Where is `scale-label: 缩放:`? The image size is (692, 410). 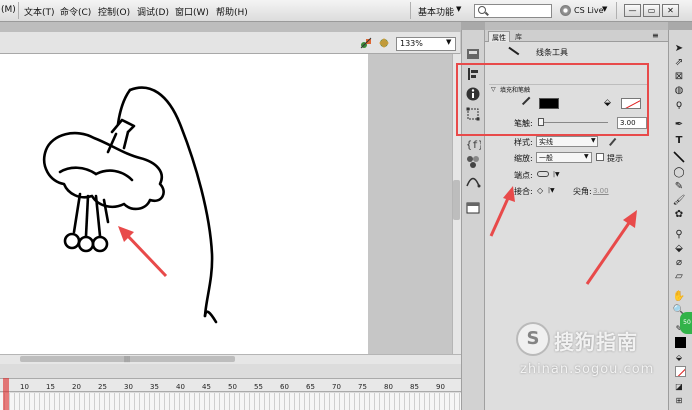 scale-label: 缩放: is located at coordinates (523, 158).